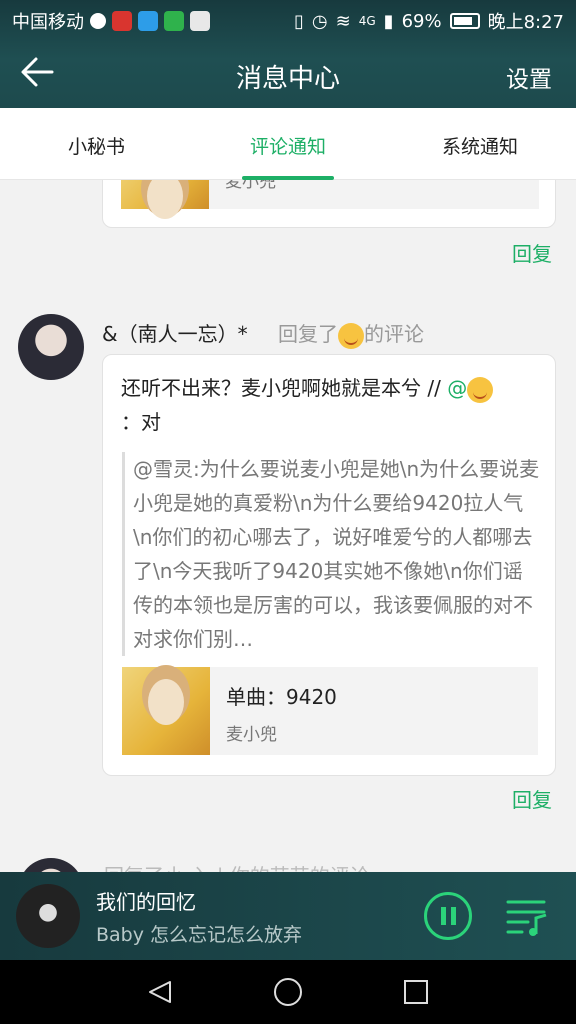 This screenshot has width=576, height=1024. What do you see at coordinates (529, 77) in the screenshot?
I see `settings-button: 设置` at bounding box center [529, 77].